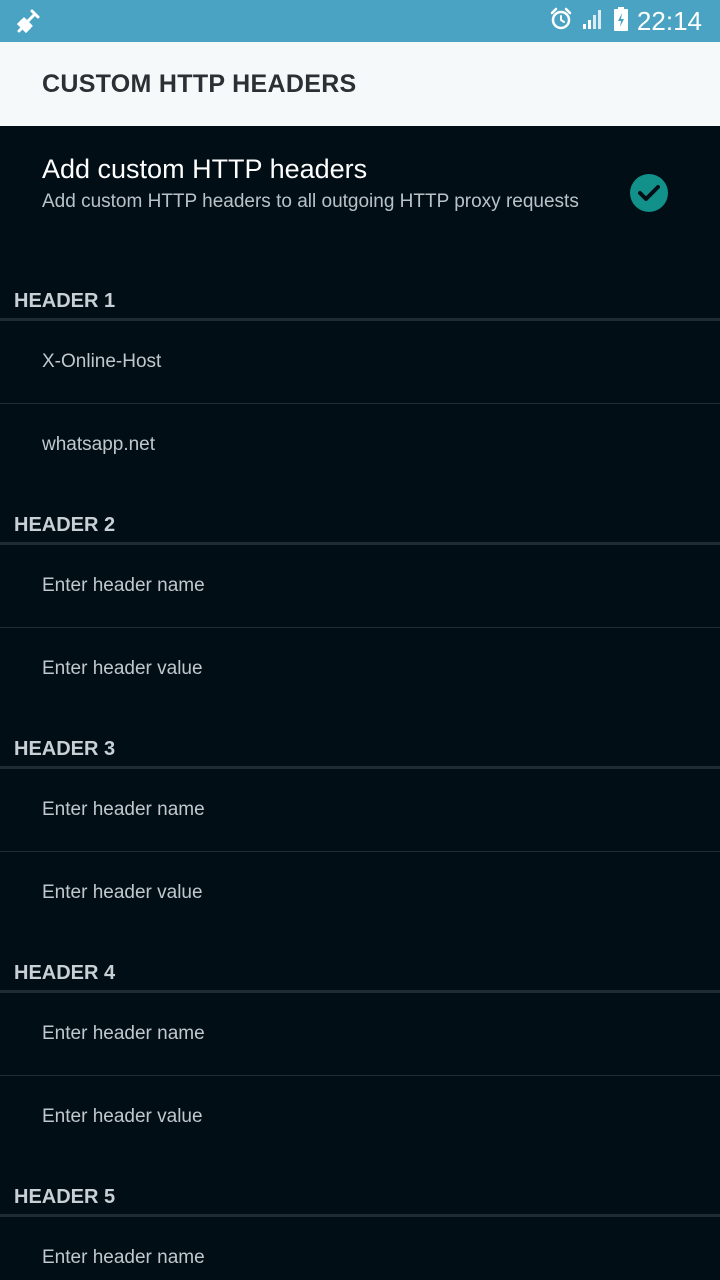 The image size is (720, 1280). I want to click on section-header-1: HEADER 1, so click(360, 304).